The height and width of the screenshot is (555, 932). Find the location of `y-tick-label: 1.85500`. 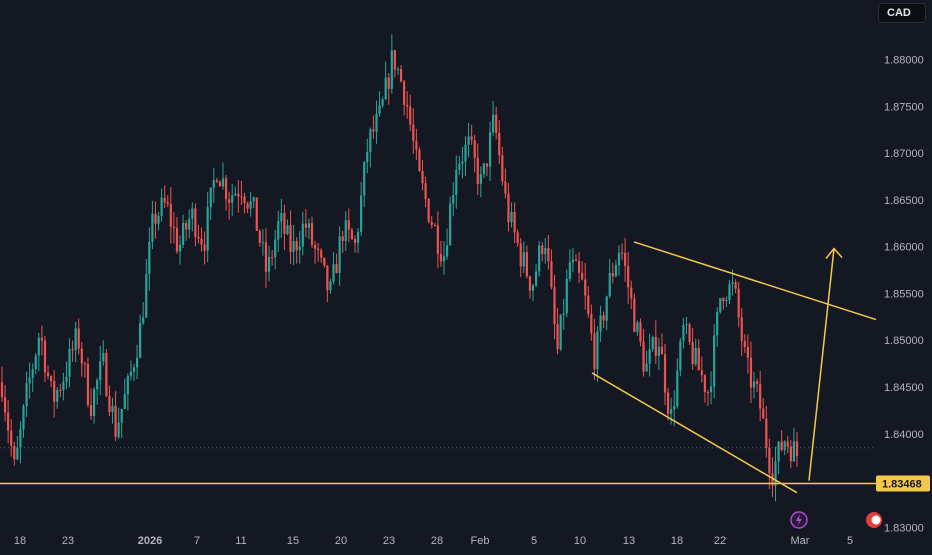

y-tick-label: 1.85500 is located at coordinates (904, 294).